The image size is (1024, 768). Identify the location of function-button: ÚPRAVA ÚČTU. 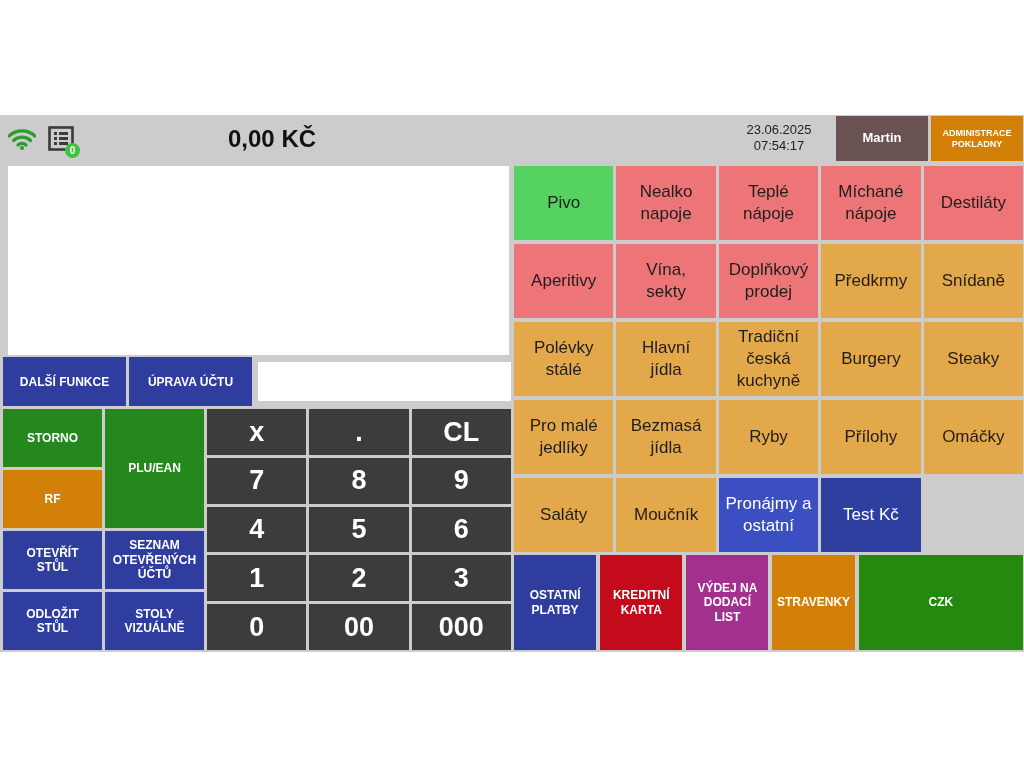
(190, 381).